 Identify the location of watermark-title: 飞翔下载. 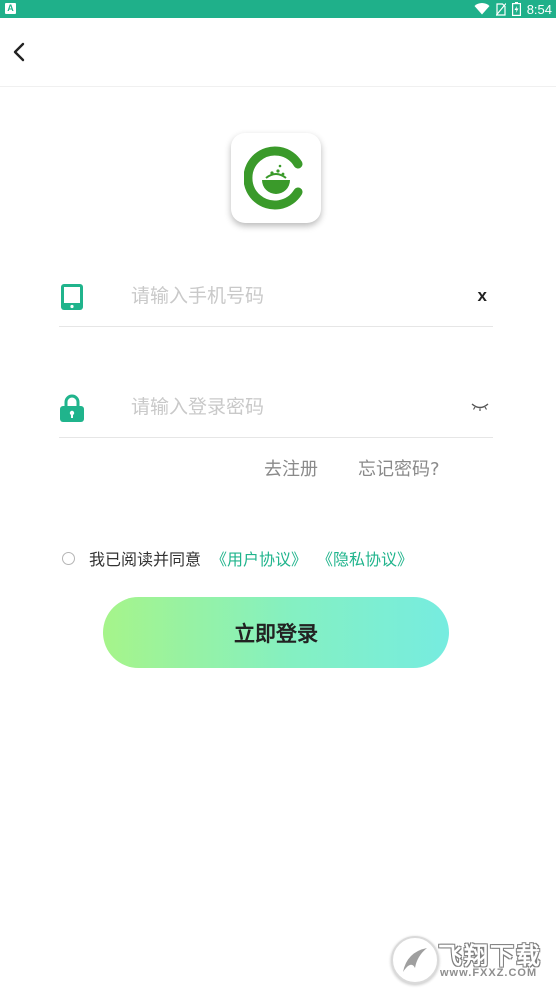
(490, 956).